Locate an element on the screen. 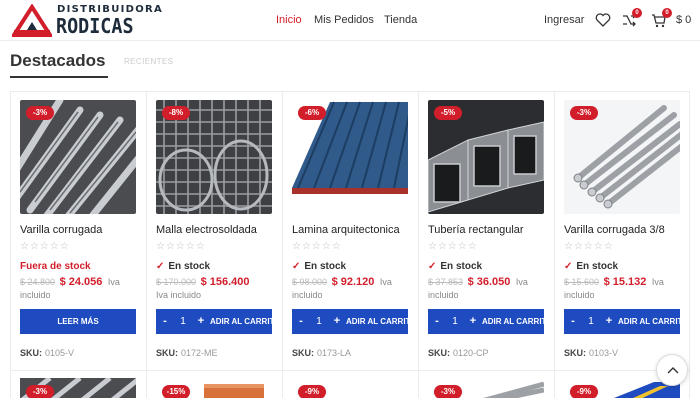 The width and height of the screenshot is (700, 398). price-block: $ 98.000 $ 92.120 Iva incluido is located at coordinates (352, 289).